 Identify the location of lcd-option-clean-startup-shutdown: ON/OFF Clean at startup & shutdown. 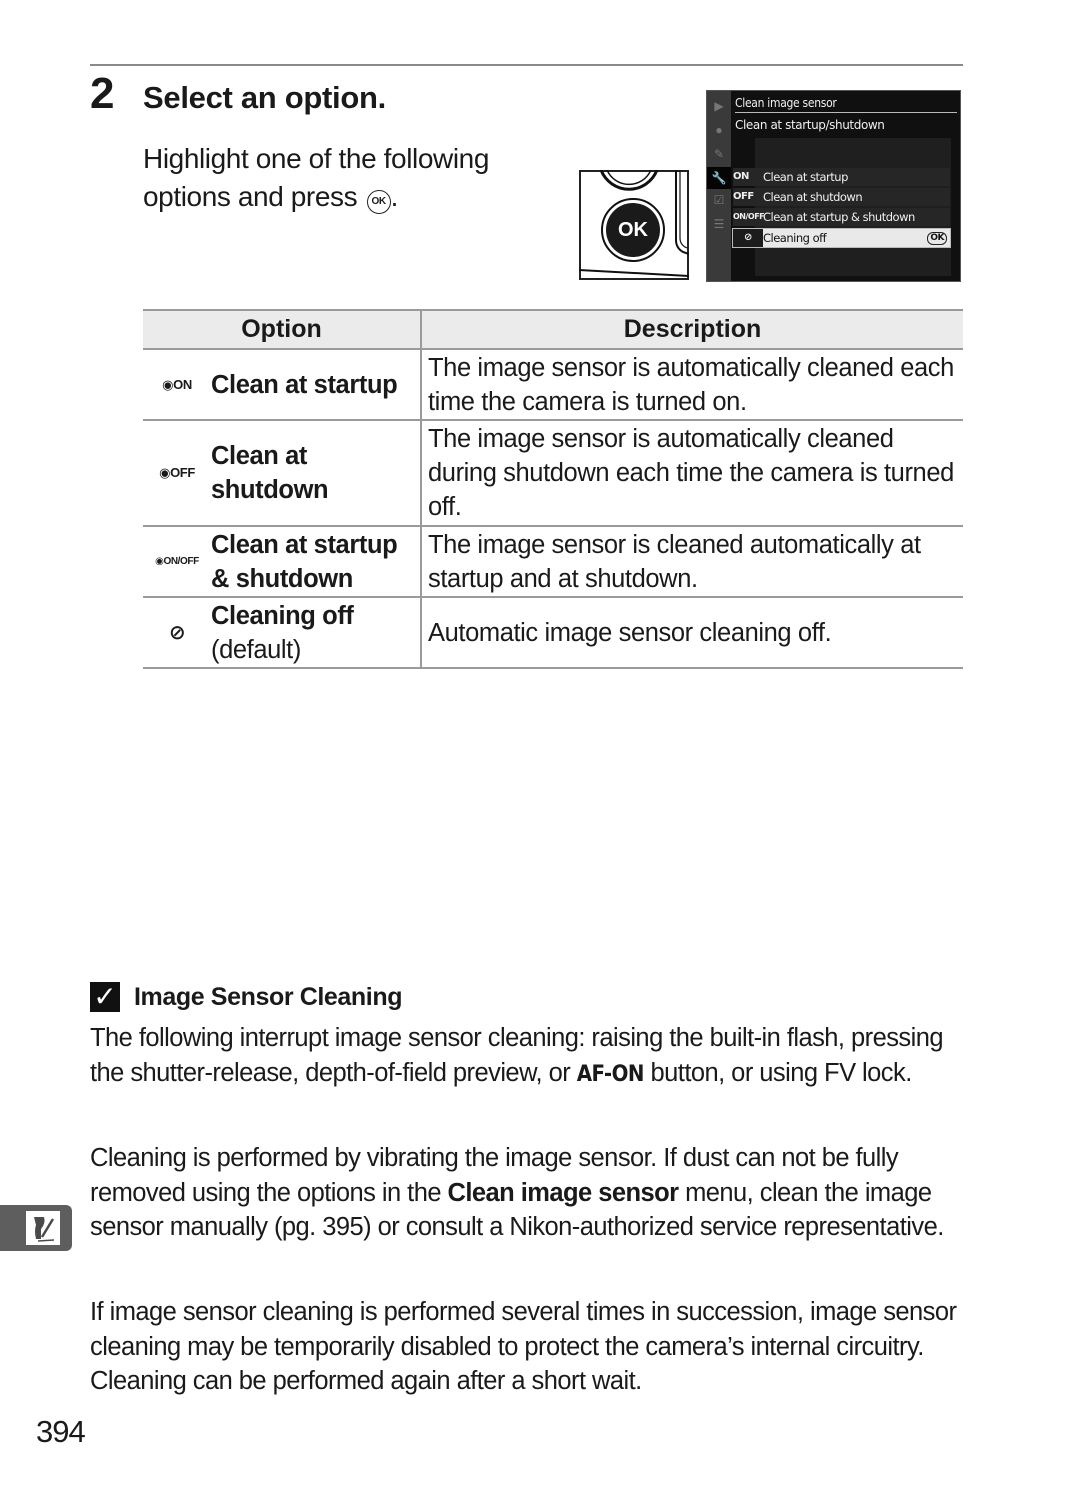
(841, 217).